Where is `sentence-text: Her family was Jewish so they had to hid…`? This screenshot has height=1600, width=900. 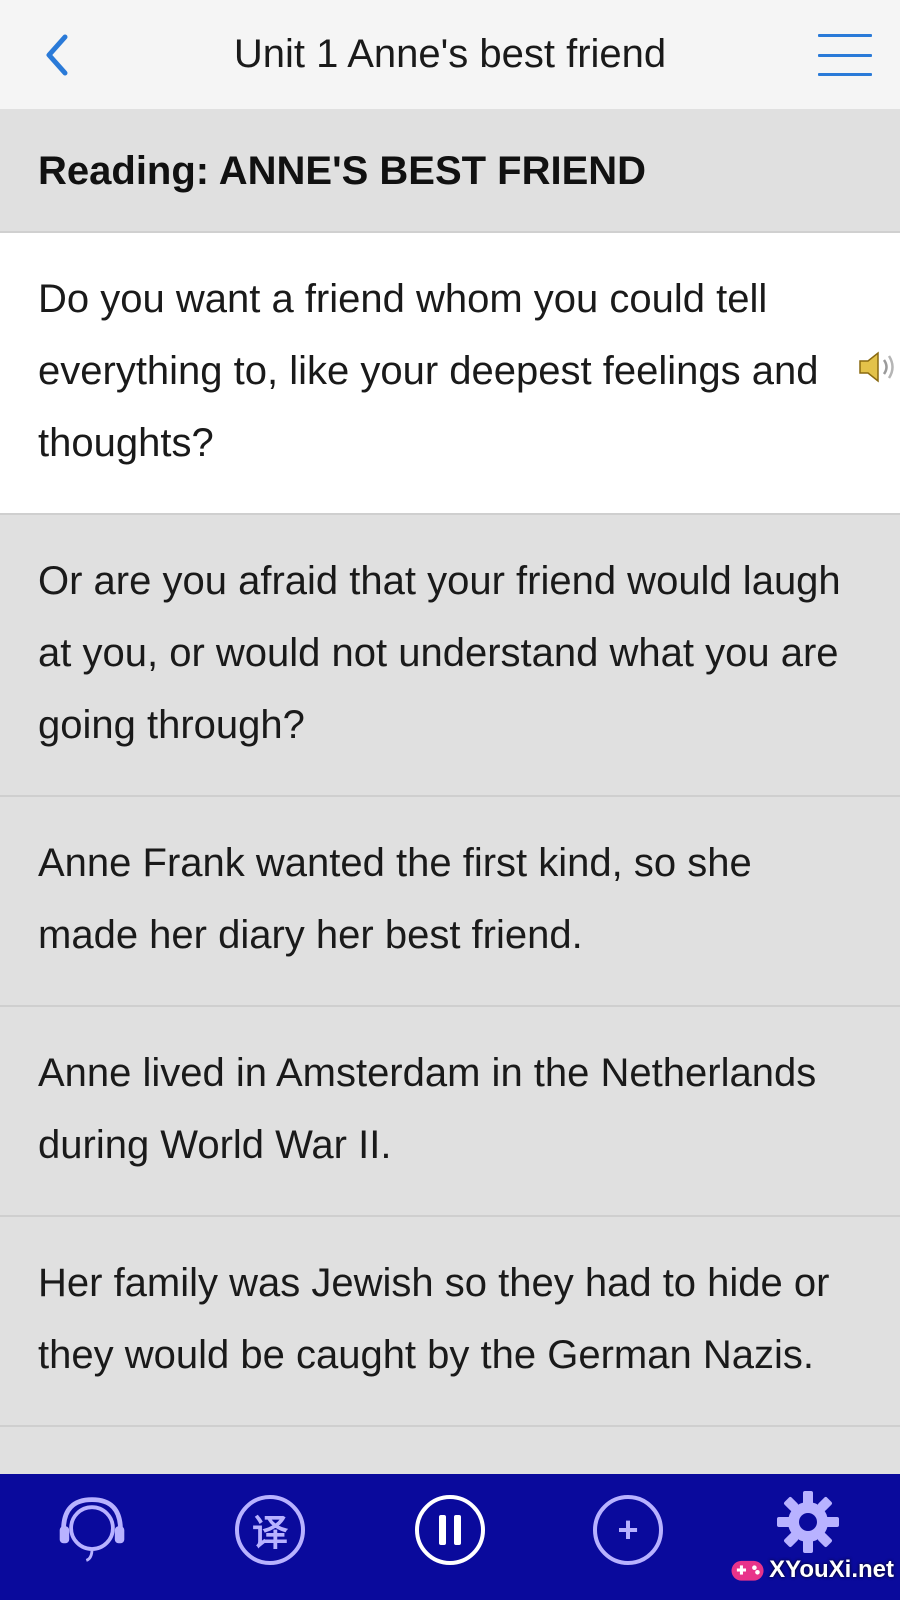
sentence-text: Her family was Jewish so they had to hid… is located at coordinates (434, 1319).